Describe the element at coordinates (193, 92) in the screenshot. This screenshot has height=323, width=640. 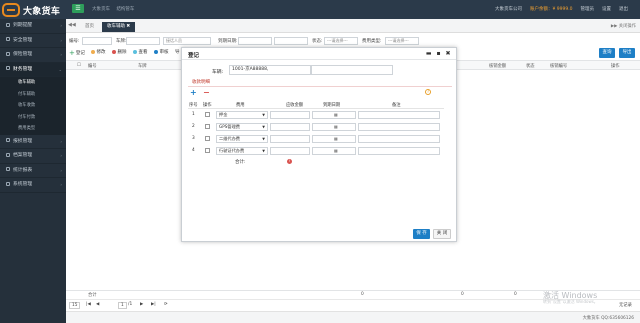
I see `add-row-icon: +` at that location.